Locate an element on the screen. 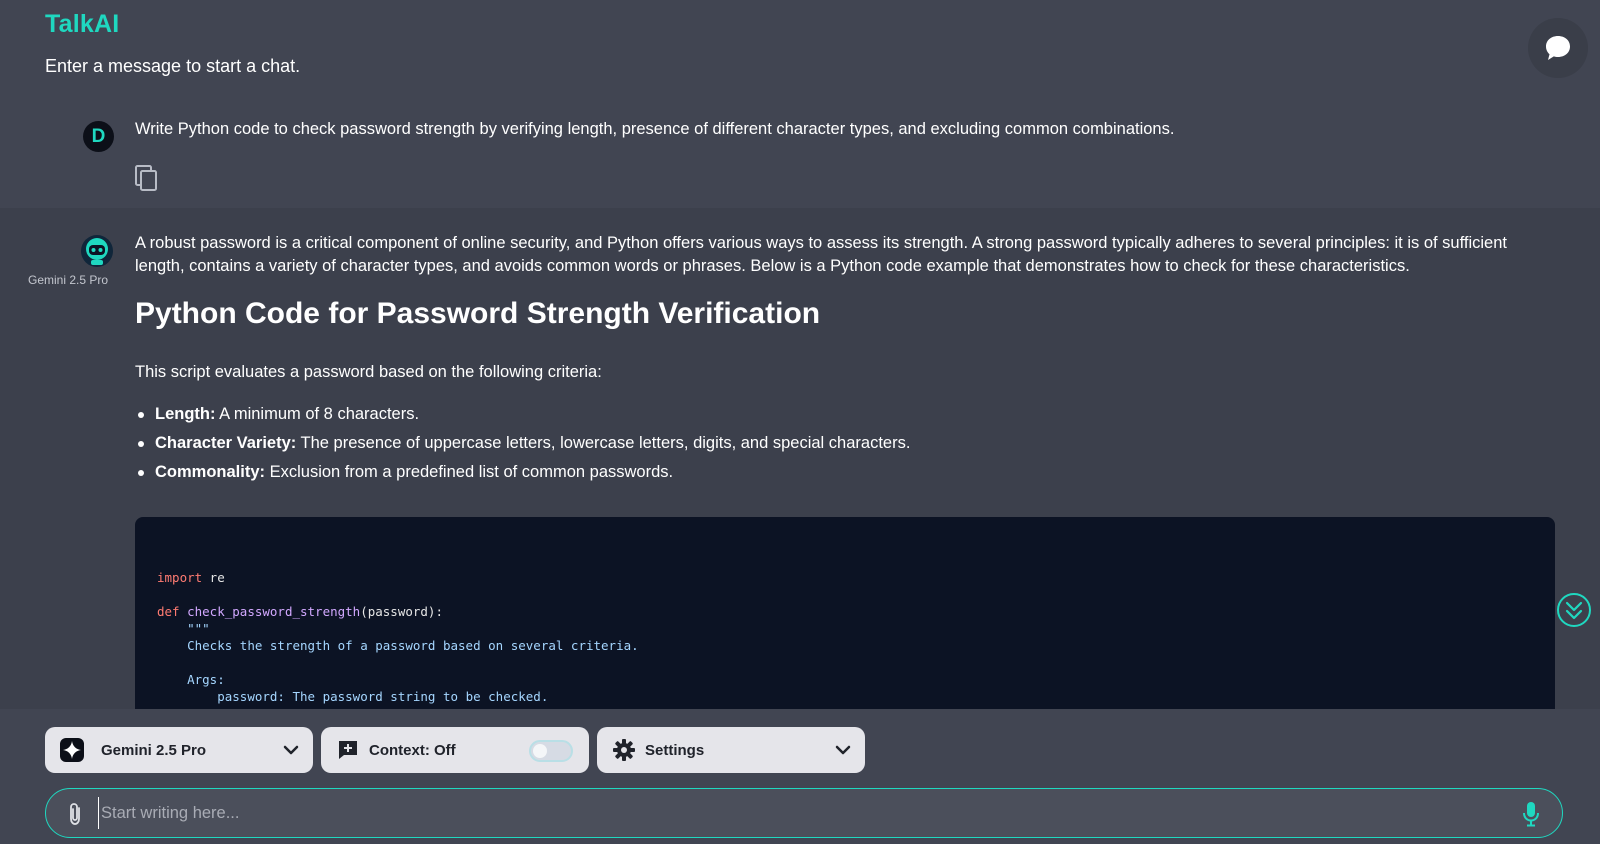 The height and width of the screenshot is (844, 1600). criteria-term: Character Variety: is located at coordinates (226, 442).